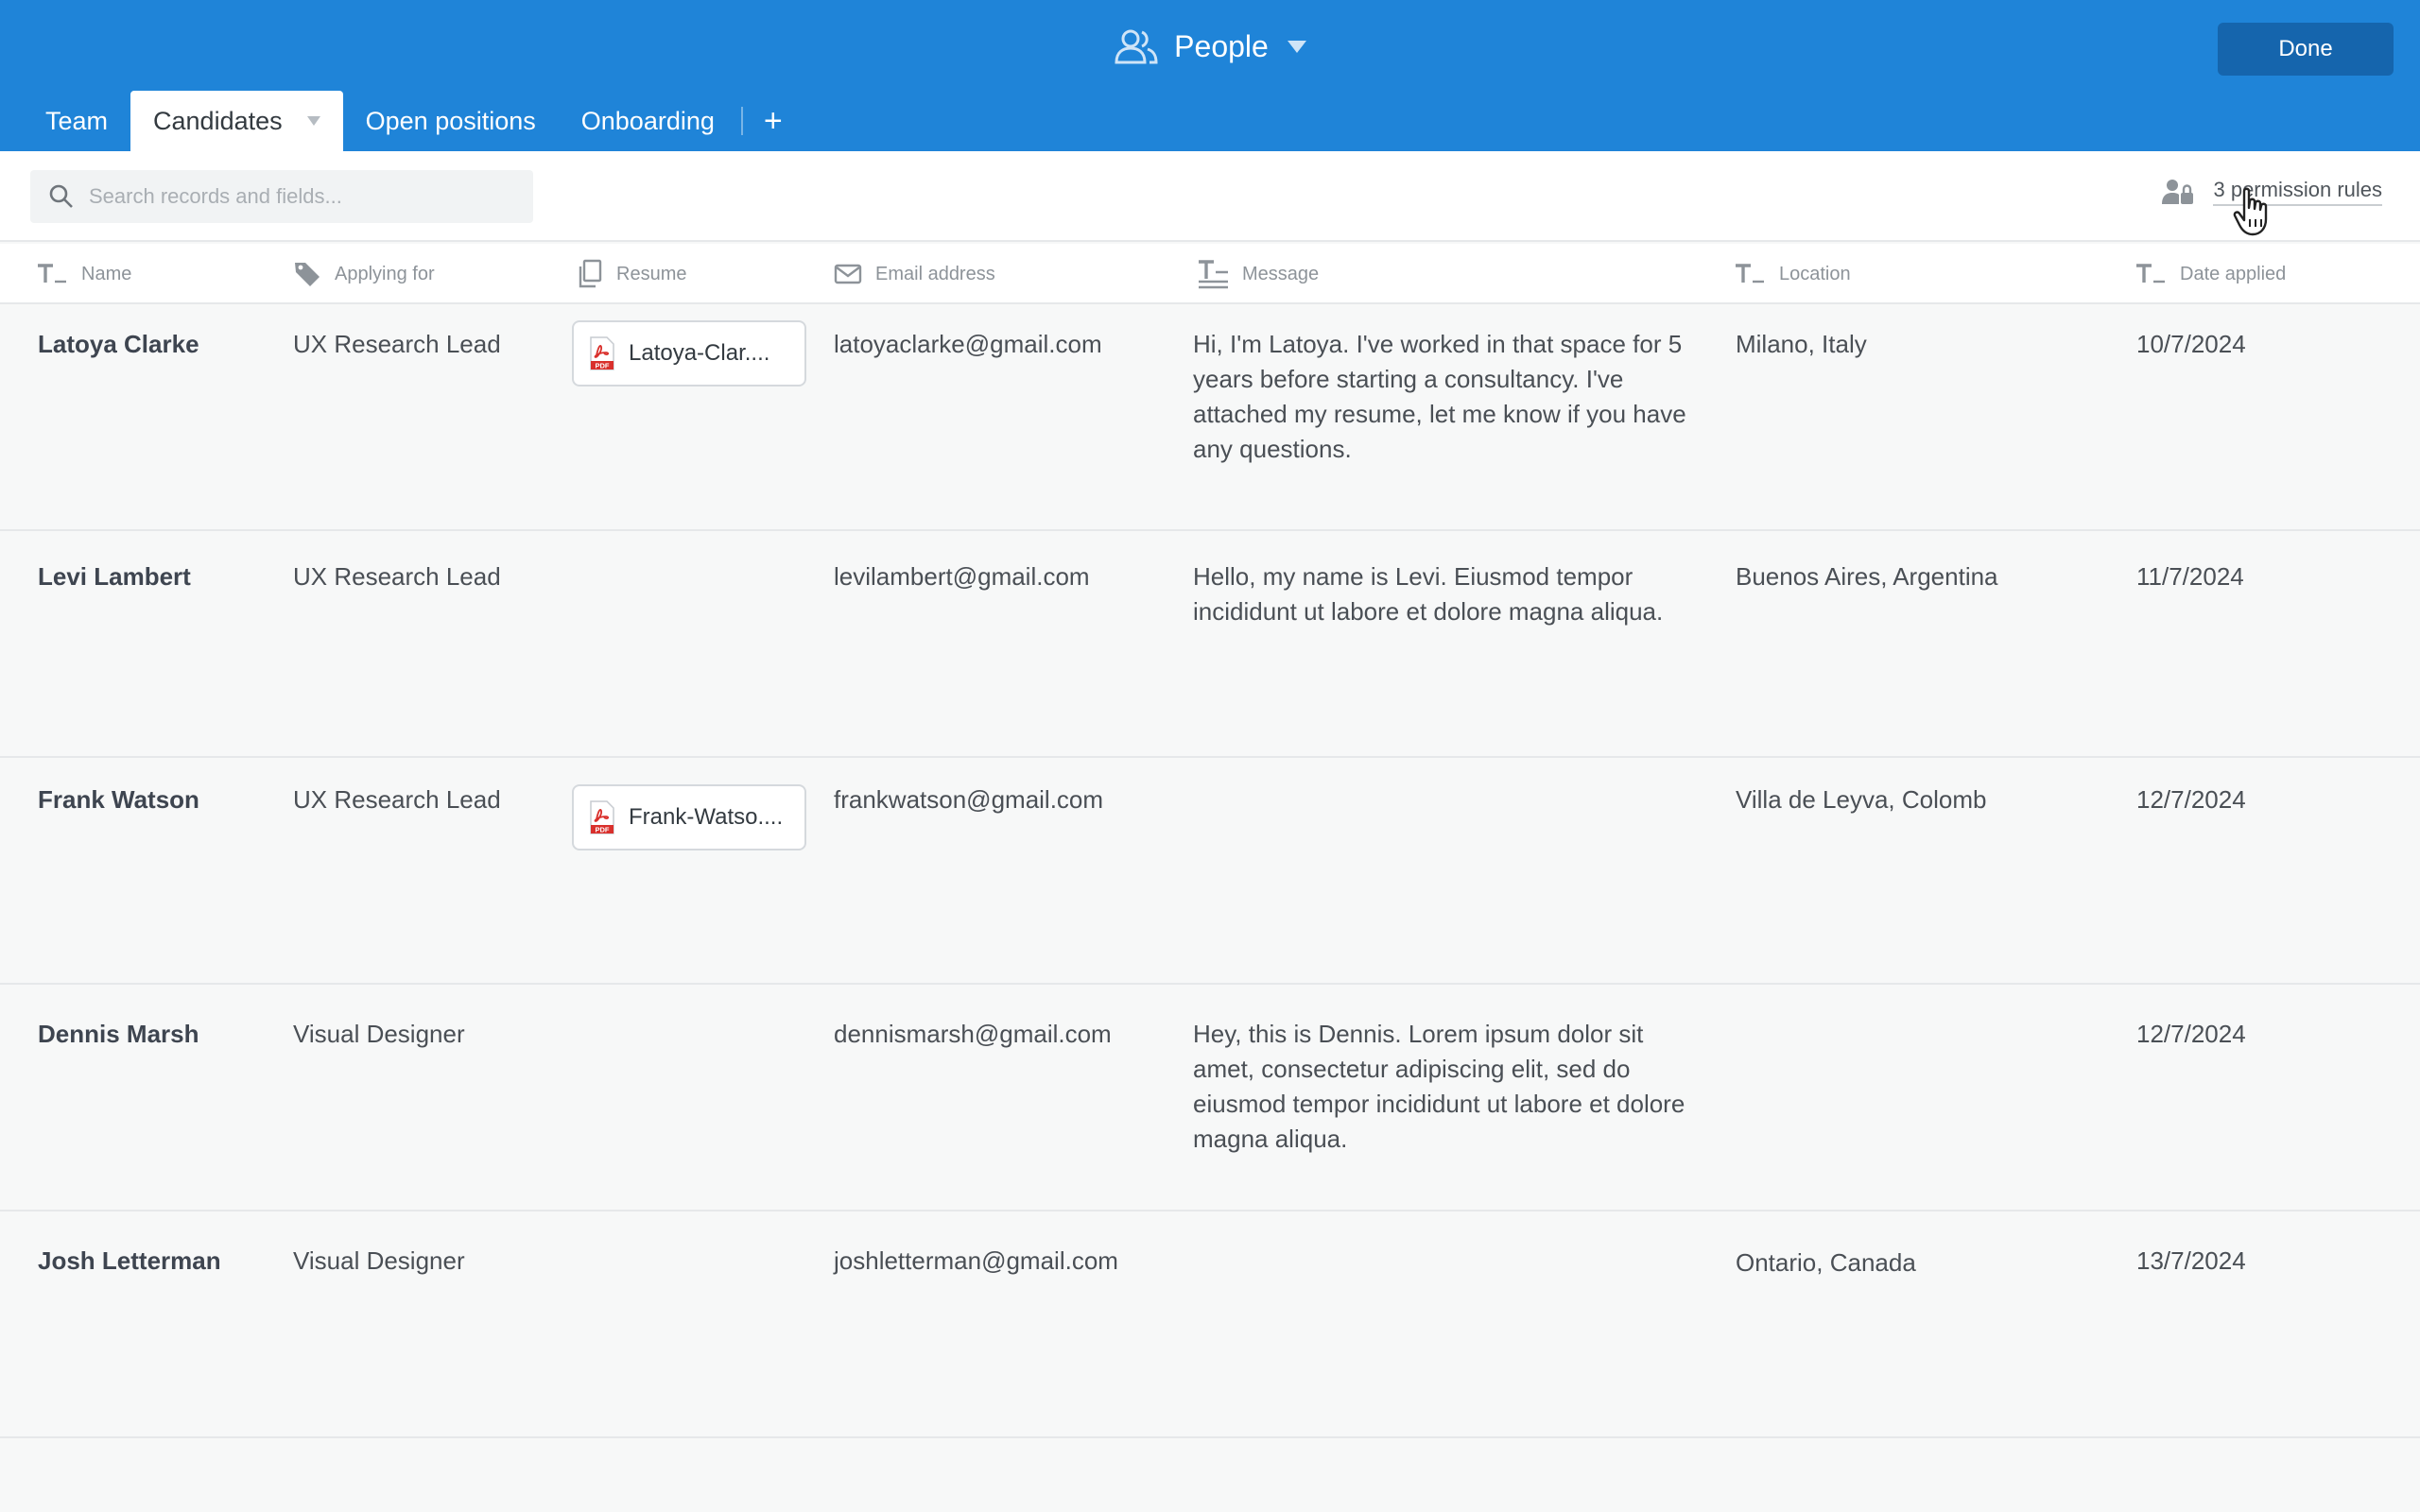 The image size is (2420, 1512). I want to click on column-header-email: Email address, so click(914, 274).